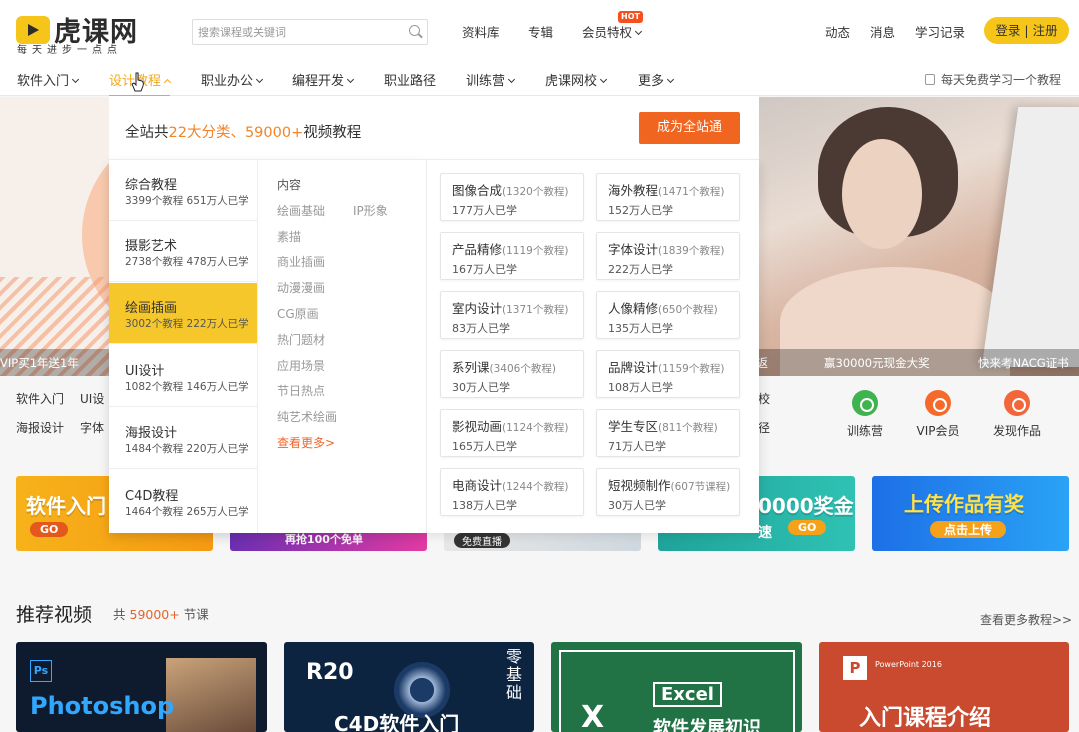 This screenshot has height=732, width=1079. What do you see at coordinates (535, 192) in the screenshot?
I see `tile-count: (1320个教程)` at bounding box center [535, 192].